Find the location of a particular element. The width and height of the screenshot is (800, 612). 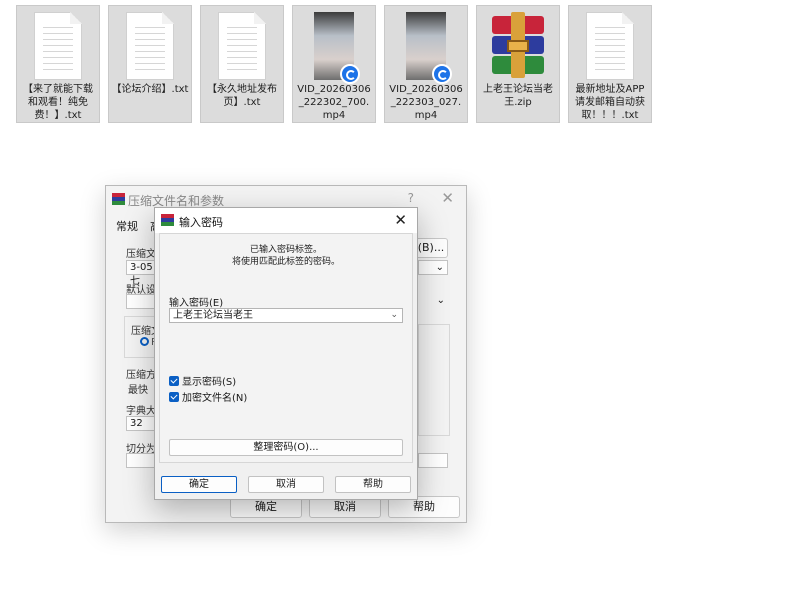

cancel-button: 取消 is located at coordinates (286, 484).